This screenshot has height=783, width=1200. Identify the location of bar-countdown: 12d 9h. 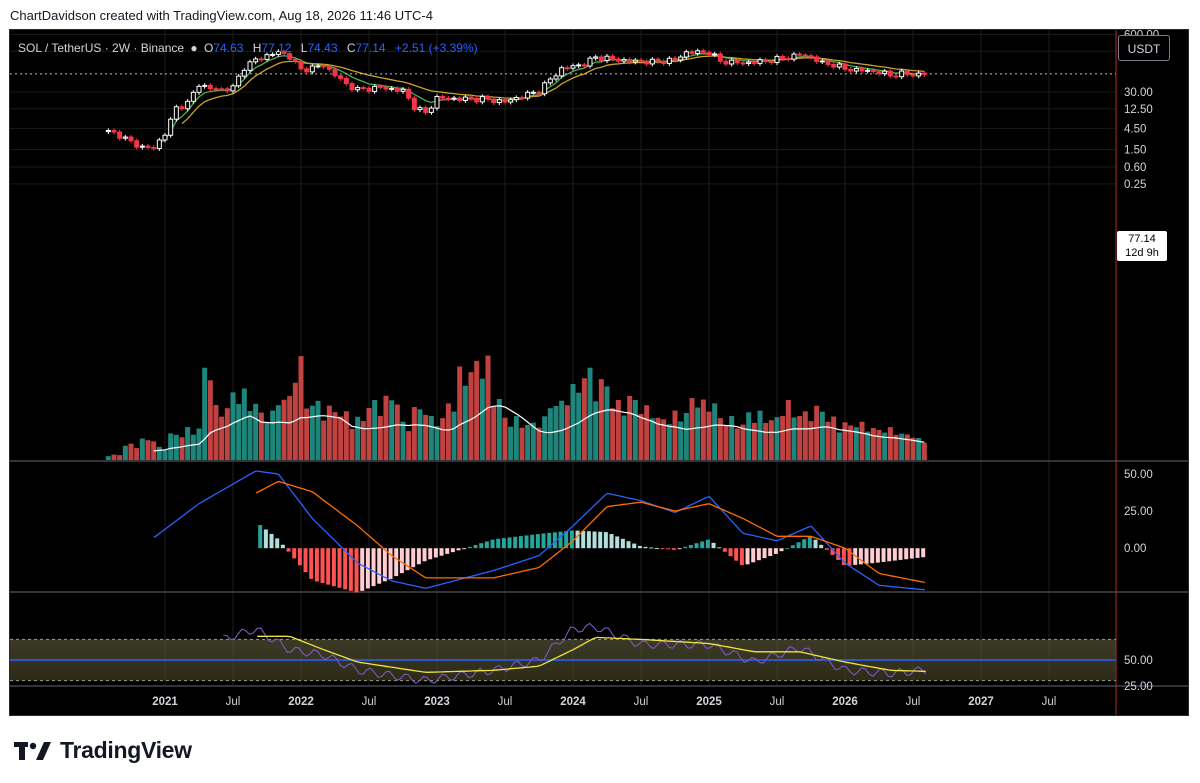
(1142, 253).